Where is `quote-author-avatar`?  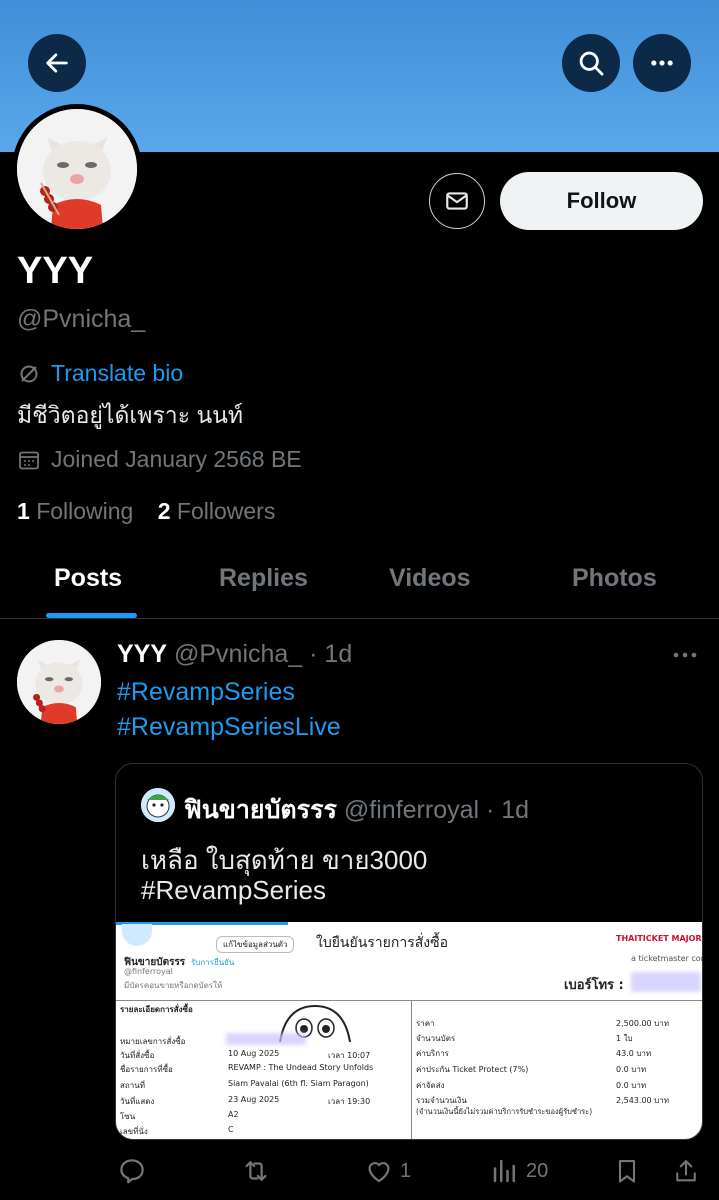
quote-author-avatar is located at coordinates (158, 805).